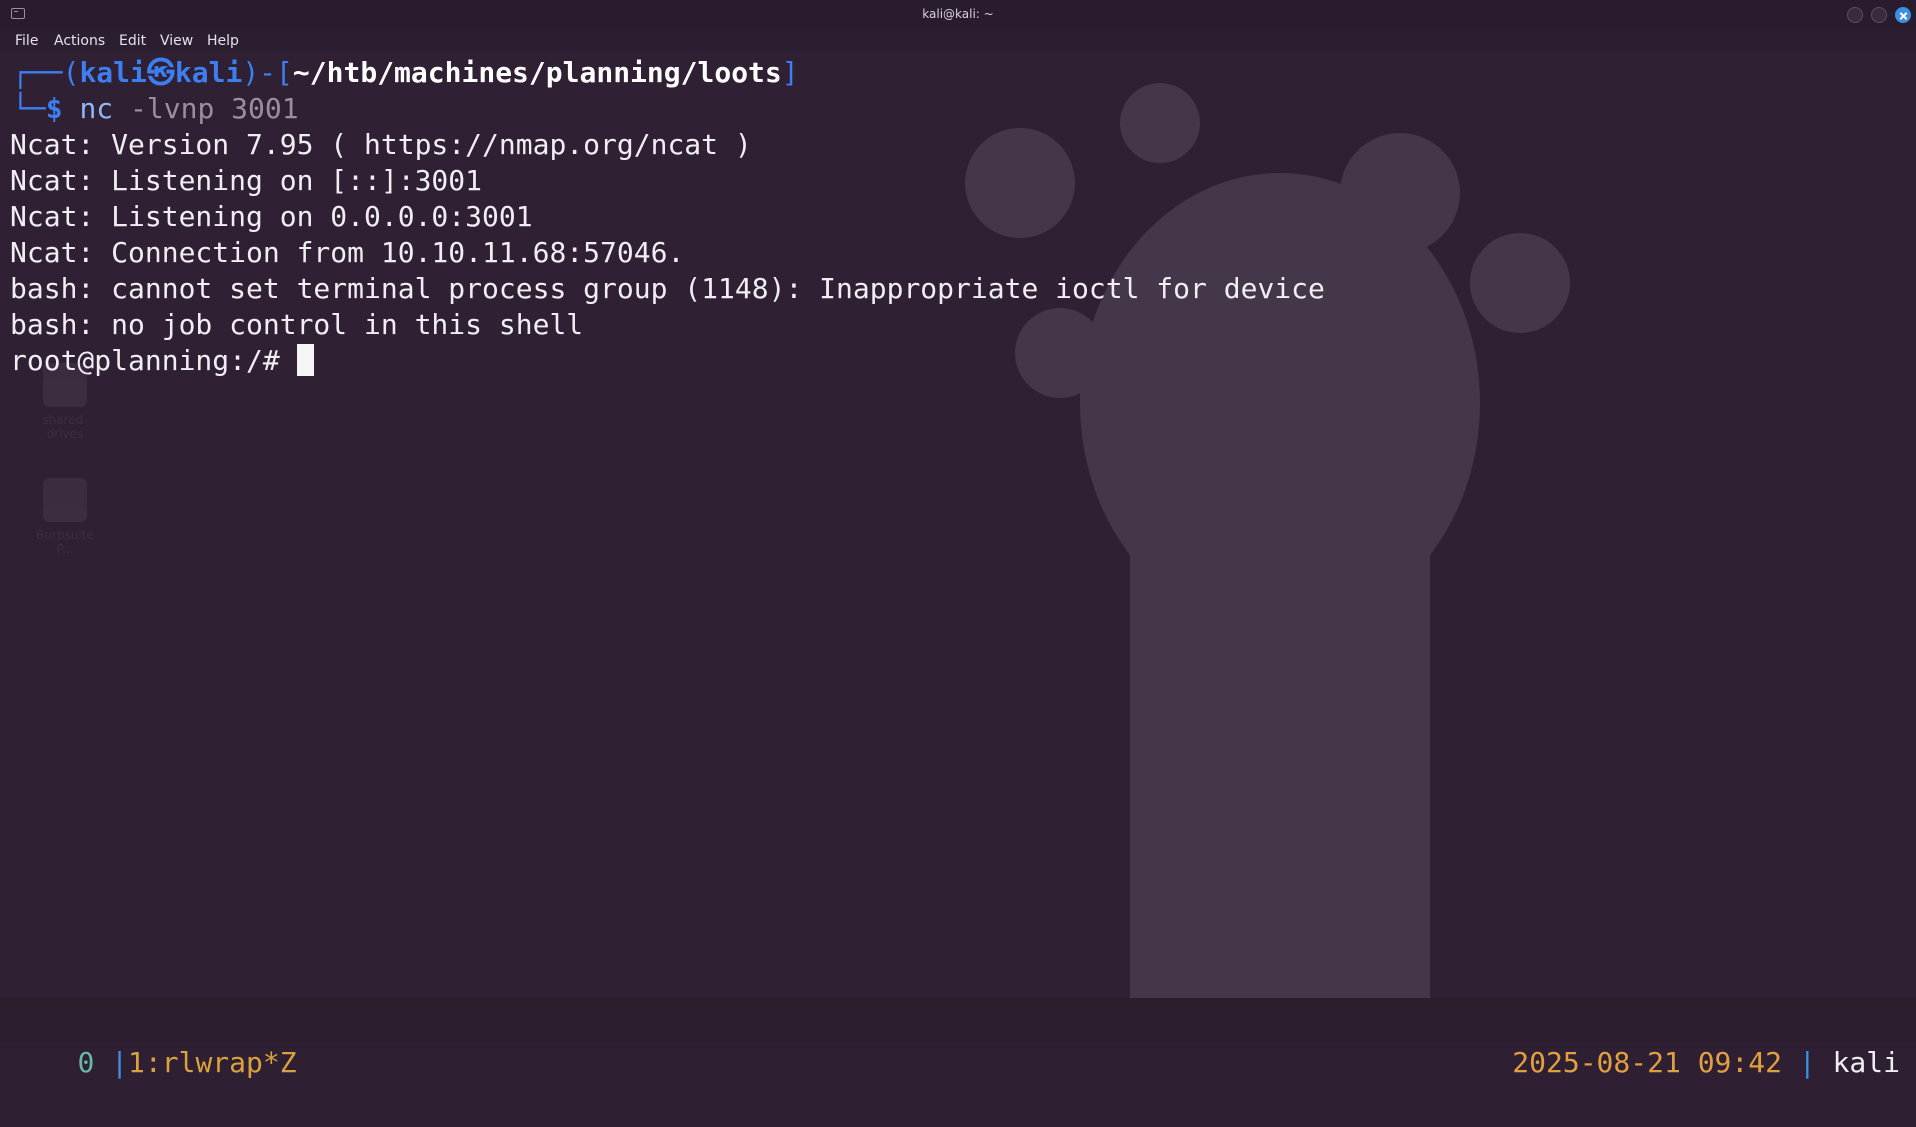  I want to click on prompt-host: kali, so click(208, 72).